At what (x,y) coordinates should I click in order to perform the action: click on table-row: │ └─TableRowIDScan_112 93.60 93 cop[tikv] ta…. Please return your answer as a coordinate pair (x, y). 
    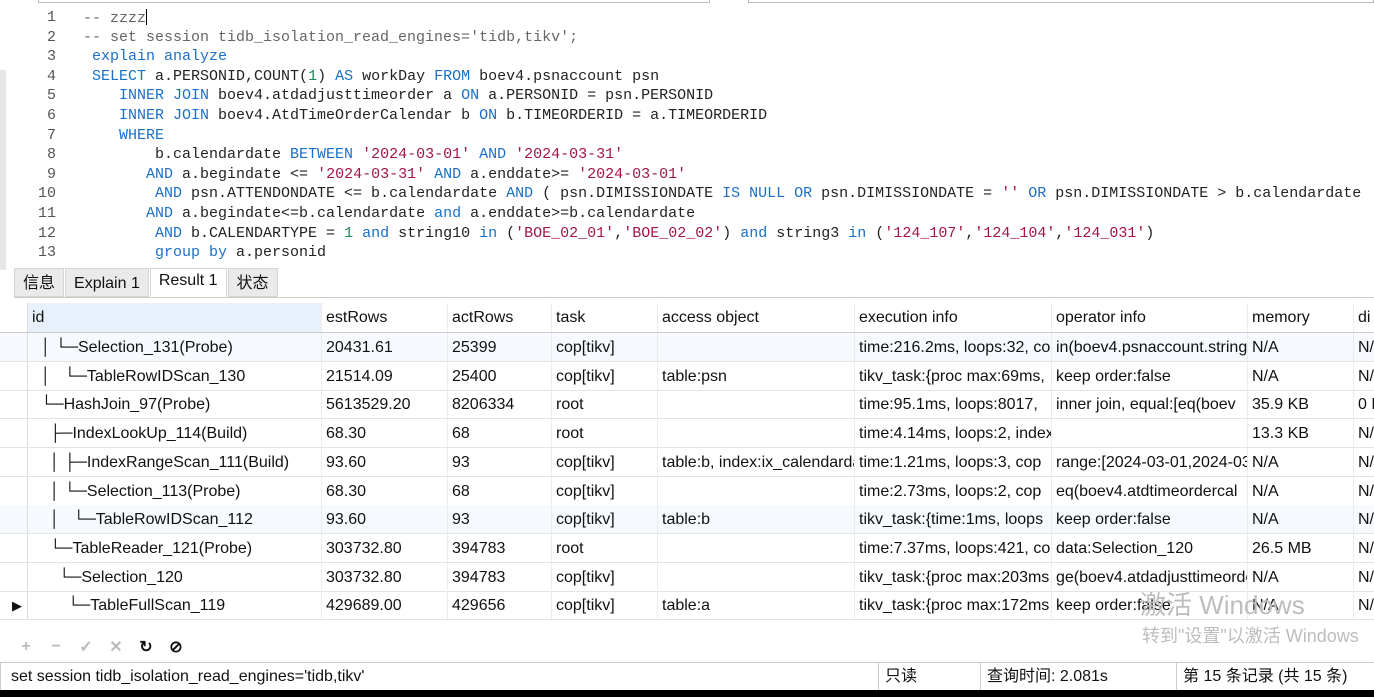
    Looking at the image, I should click on (687, 520).